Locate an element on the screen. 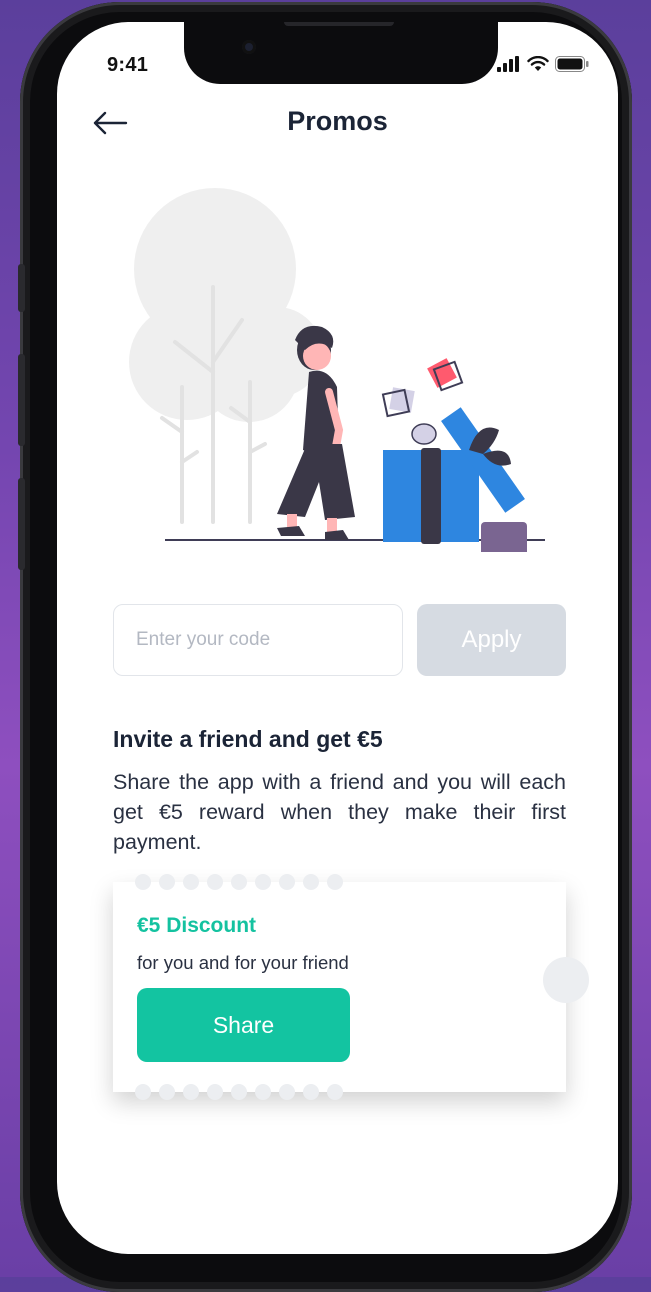 This screenshot has height=1292, width=651. volume-down-button is located at coordinates (21, 524).